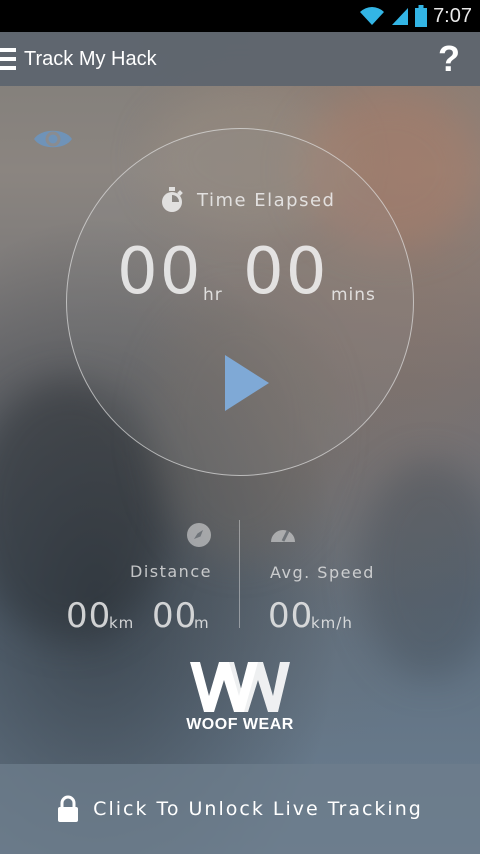 This screenshot has height=854, width=480. What do you see at coordinates (247, 383) in the screenshot?
I see `play-button` at bounding box center [247, 383].